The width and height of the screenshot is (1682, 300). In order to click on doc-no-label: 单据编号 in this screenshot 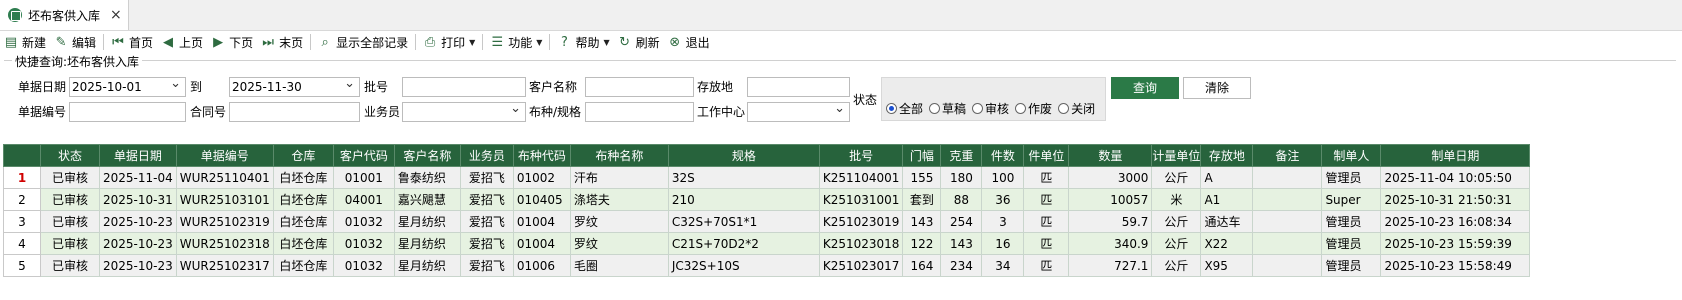, I will do `click(42, 112)`.